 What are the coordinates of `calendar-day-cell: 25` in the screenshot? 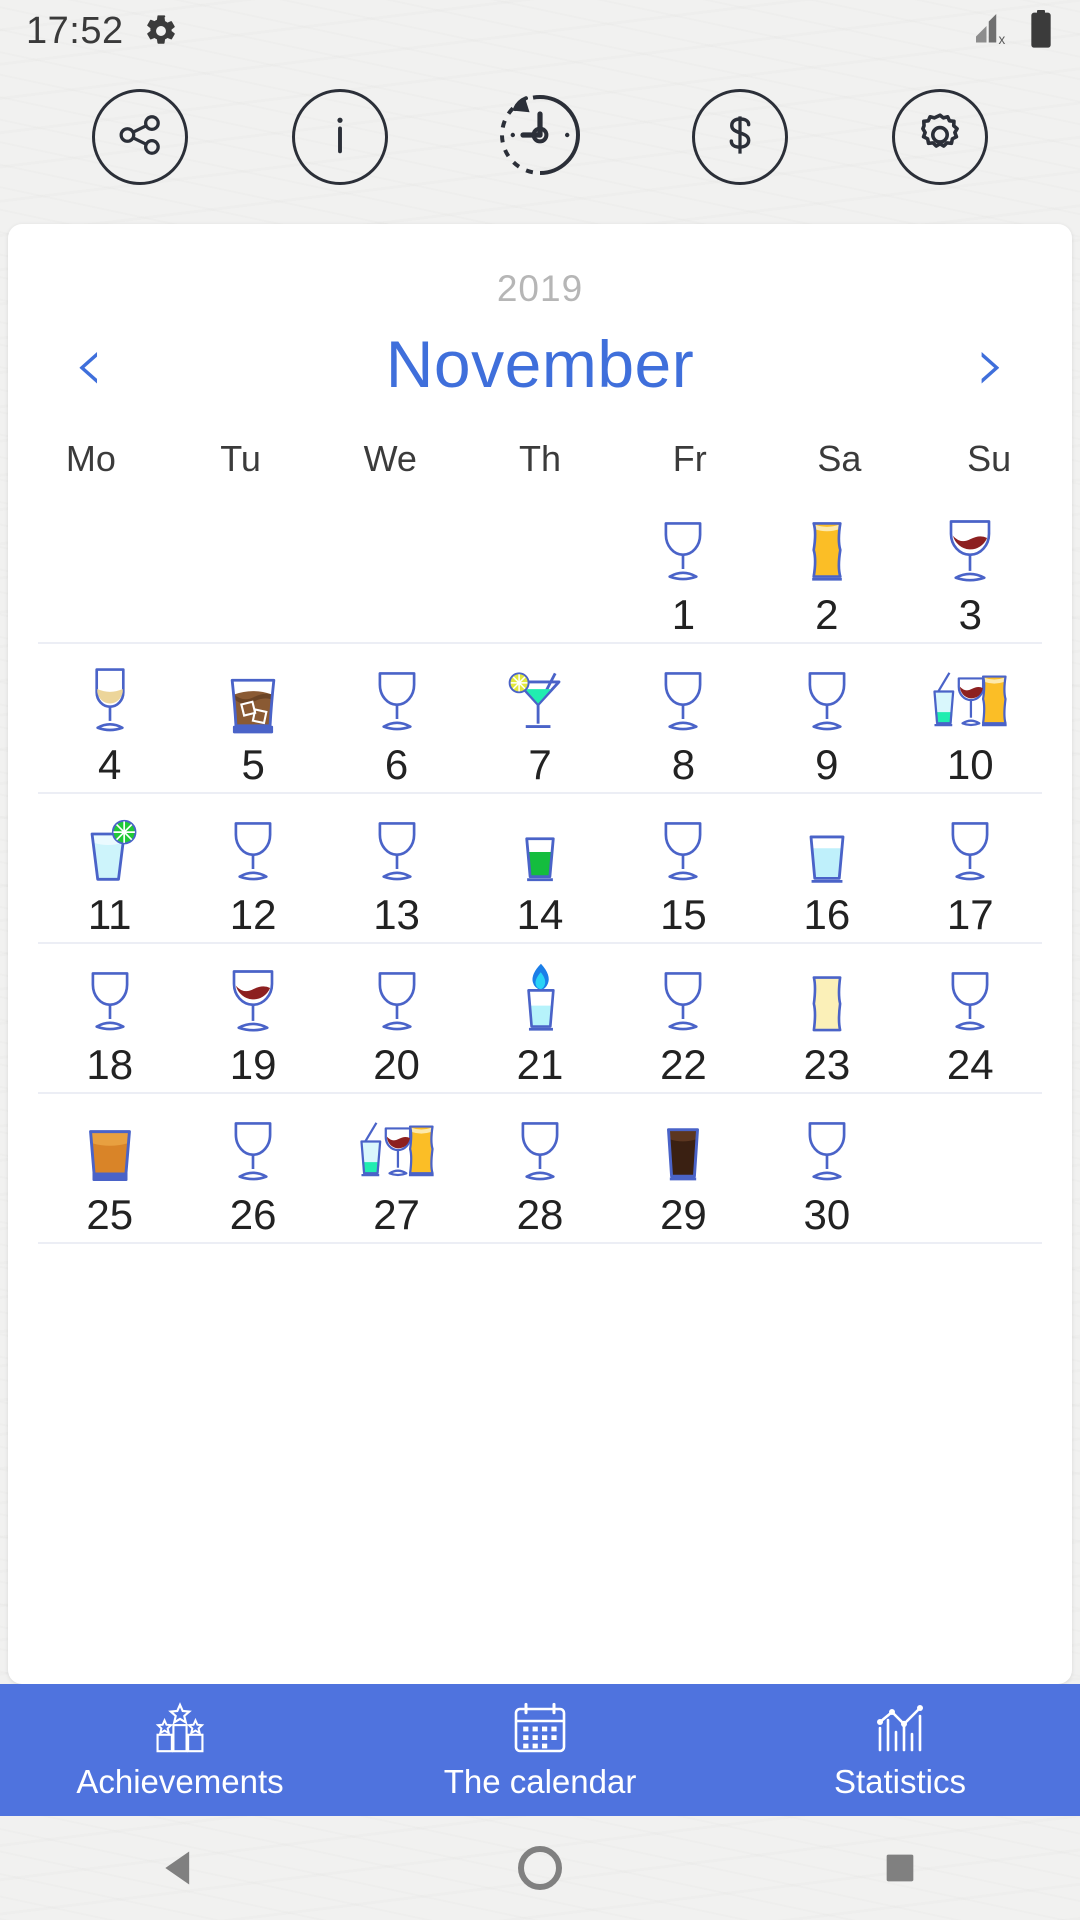 It's located at (109, 1171).